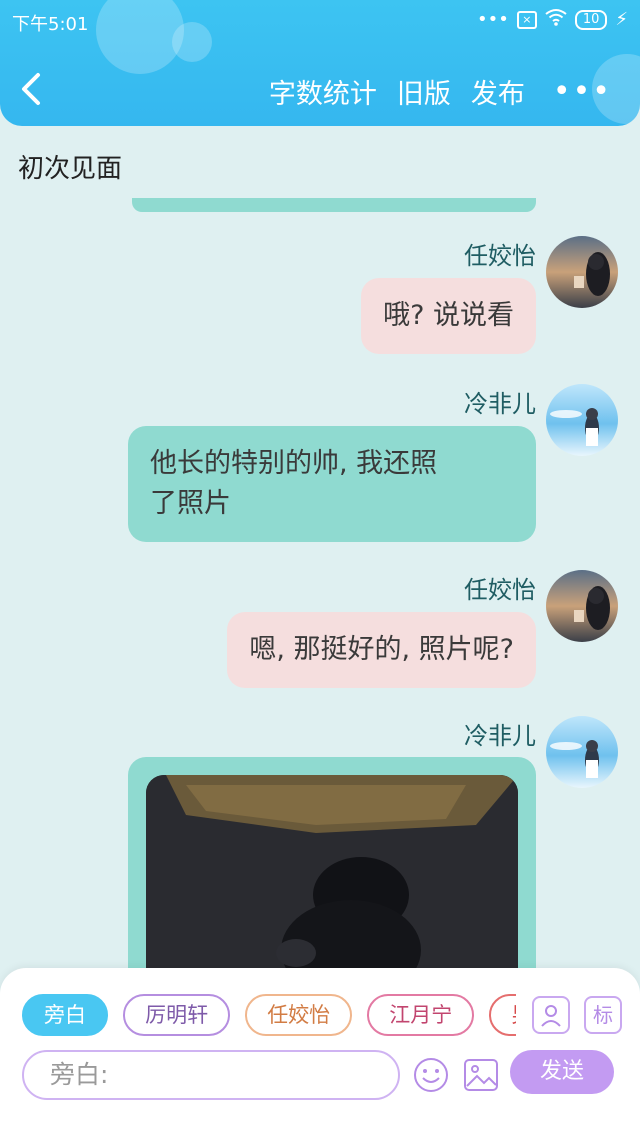 The width and height of the screenshot is (640, 1138). I want to click on status-icons: ••• × 10 ⚡, so click(552, 19).